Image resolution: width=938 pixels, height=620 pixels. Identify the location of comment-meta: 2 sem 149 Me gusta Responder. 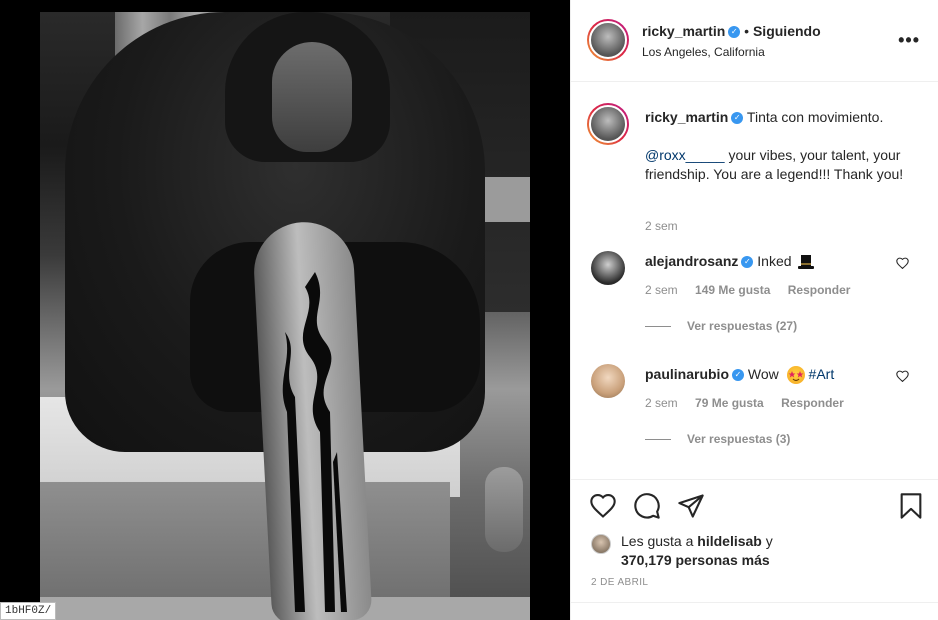
(754, 290).